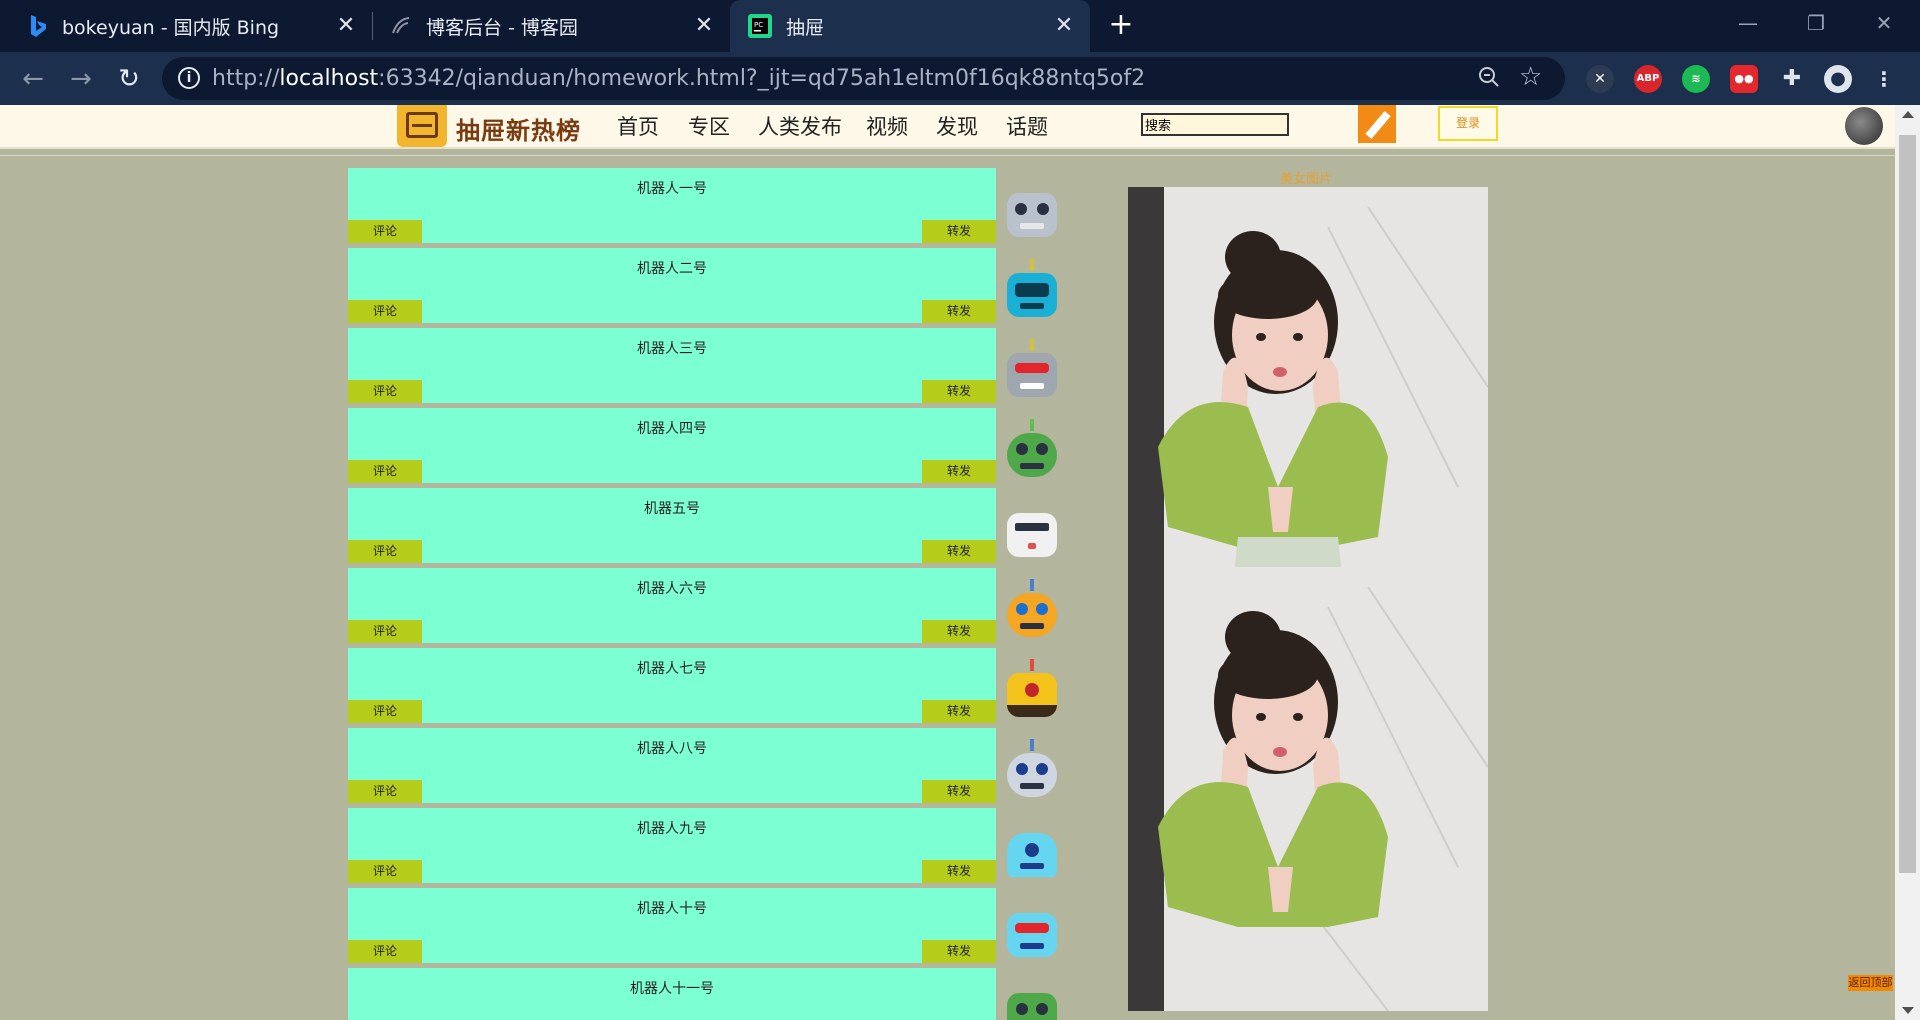 Image resolution: width=1920 pixels, height=1020 pixels. What do you see at coordinates (672, 349) in the screenshot?
I see `card-title: 机器人三号` at bounding box center [672, 349].